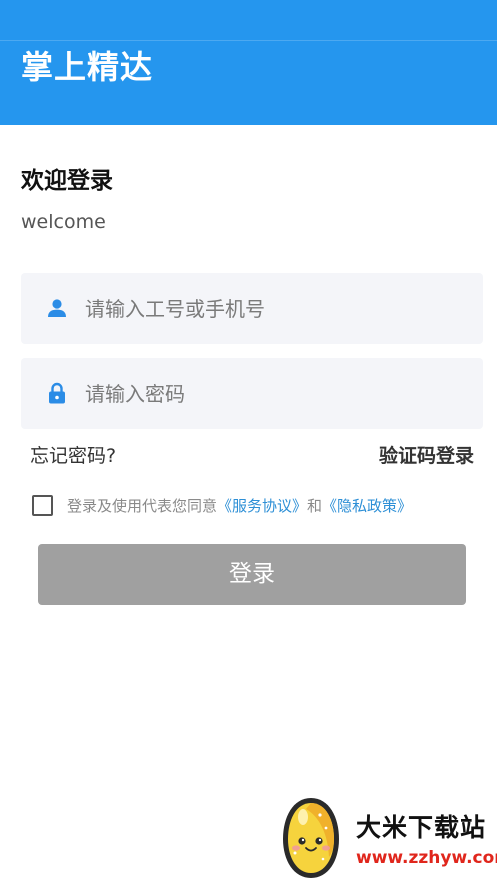 The height and width of the screenshot is (885, 497). What do you see at coordinates (248, 20) in the screenshot?
I see `status-bar` at bounding box center [248, 20].